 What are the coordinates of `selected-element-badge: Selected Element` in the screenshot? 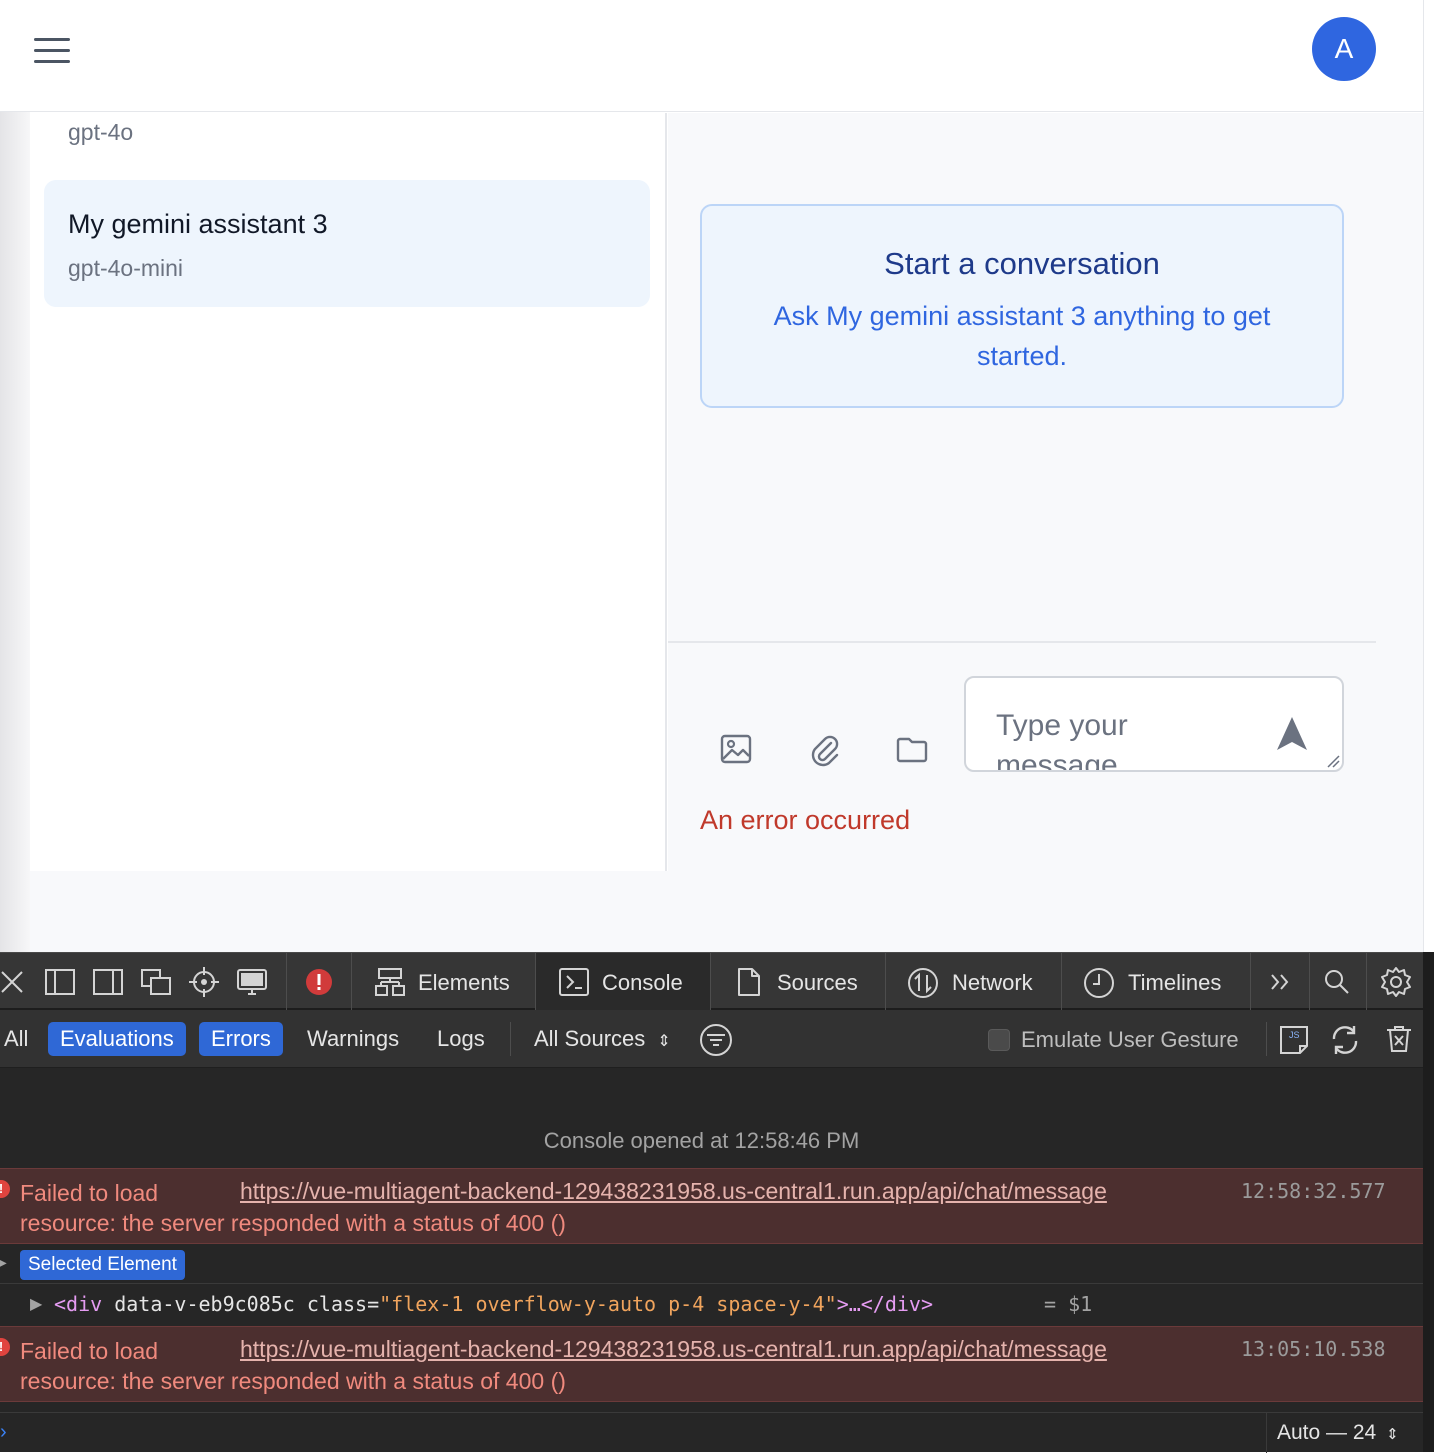 It's located at (102, 1265).